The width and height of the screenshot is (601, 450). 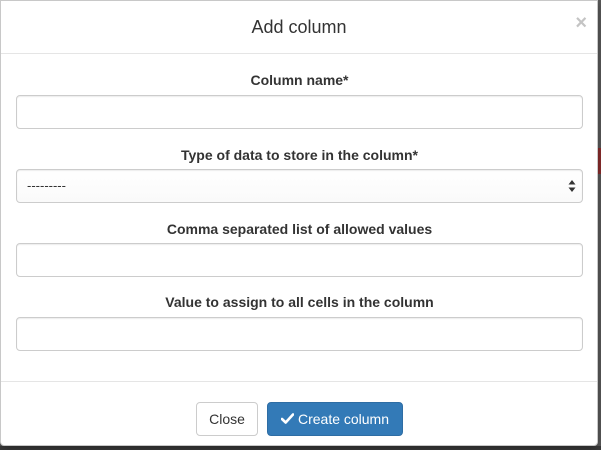 What do you see at coordinates (343, 419) in the screenshot?
I see `create-column-label: Create column` at bounding box center [343, 419].